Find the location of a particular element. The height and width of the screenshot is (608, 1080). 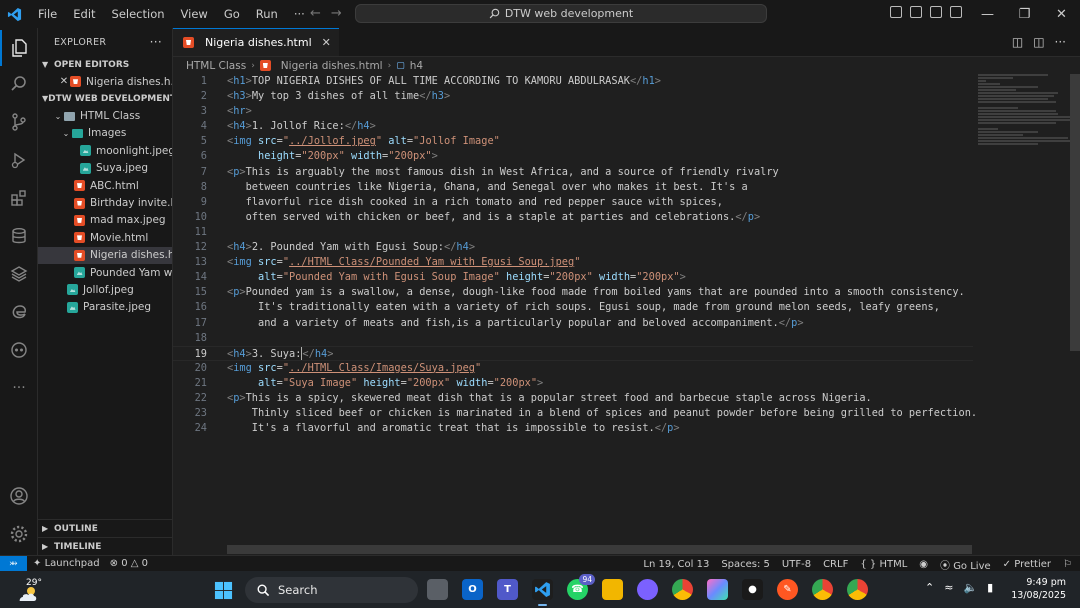

scrollbar-thumb is located at coordinates (1075, 212).